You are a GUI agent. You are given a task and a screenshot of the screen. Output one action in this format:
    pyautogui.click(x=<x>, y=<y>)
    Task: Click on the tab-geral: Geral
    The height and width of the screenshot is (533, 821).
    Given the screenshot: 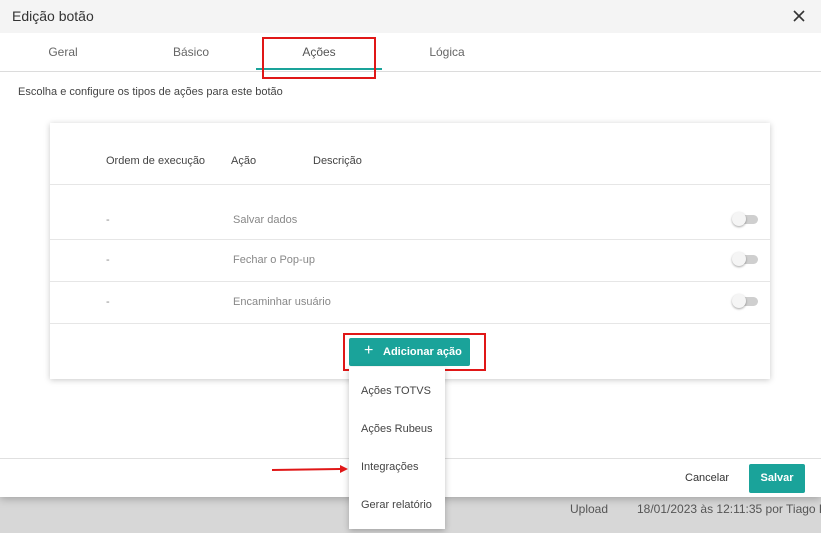 What is the action you would take?
    pyautogui.click(x=63, y=52)
    